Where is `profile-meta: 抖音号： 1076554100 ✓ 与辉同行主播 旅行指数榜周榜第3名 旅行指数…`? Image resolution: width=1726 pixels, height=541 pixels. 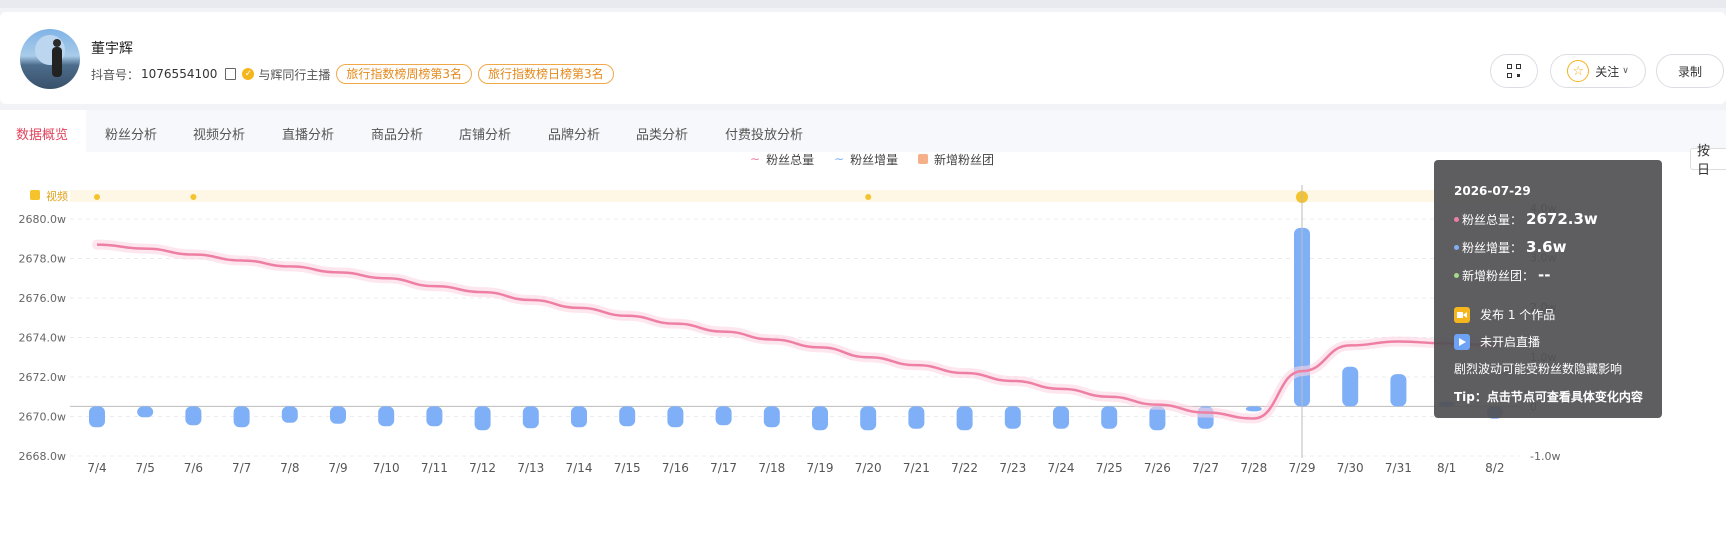 profile-meta: 抖音号： 1076554100 ✓ 与辉同行主播 旅行指数榜周榜第3名 旅行指数… is located at coordinates (352, 74).